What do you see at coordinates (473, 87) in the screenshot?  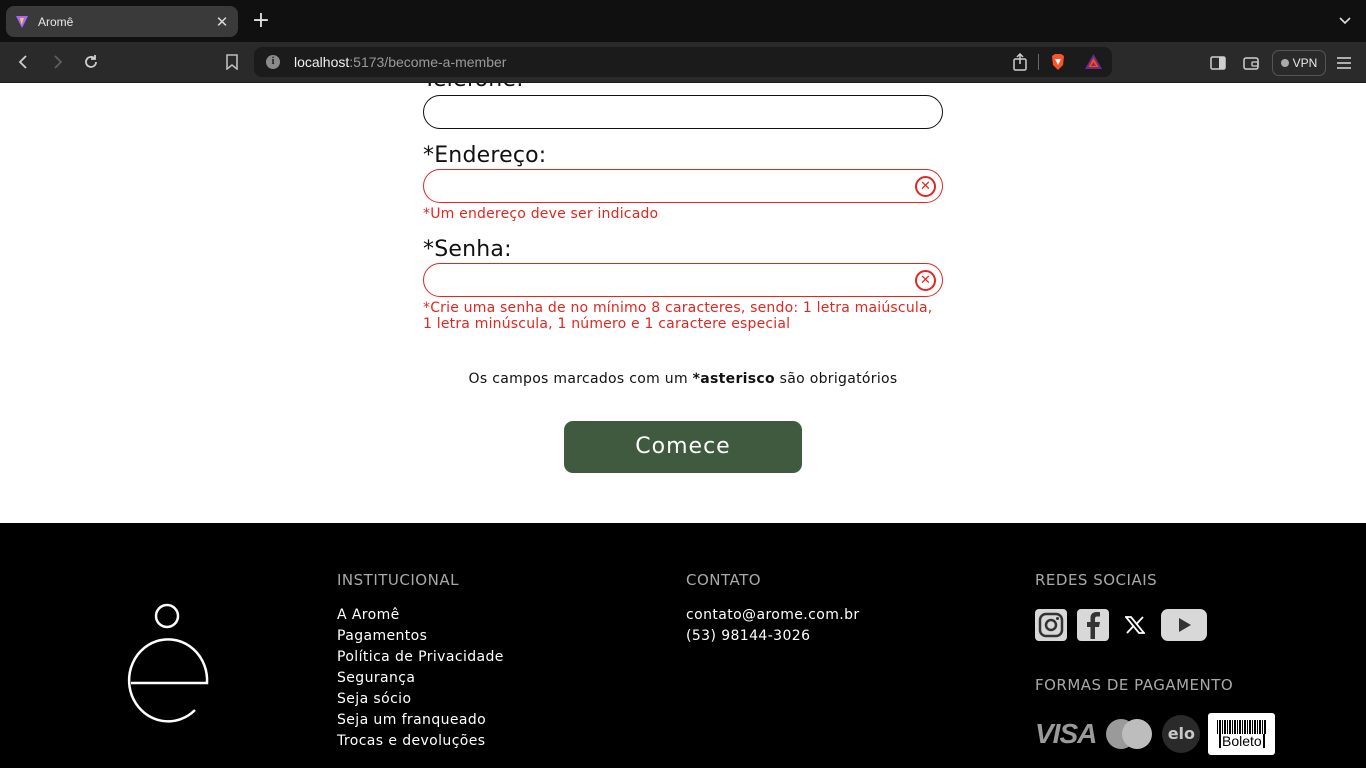 I see `phone-label: Telefone:` at bounding box center [473, 87].